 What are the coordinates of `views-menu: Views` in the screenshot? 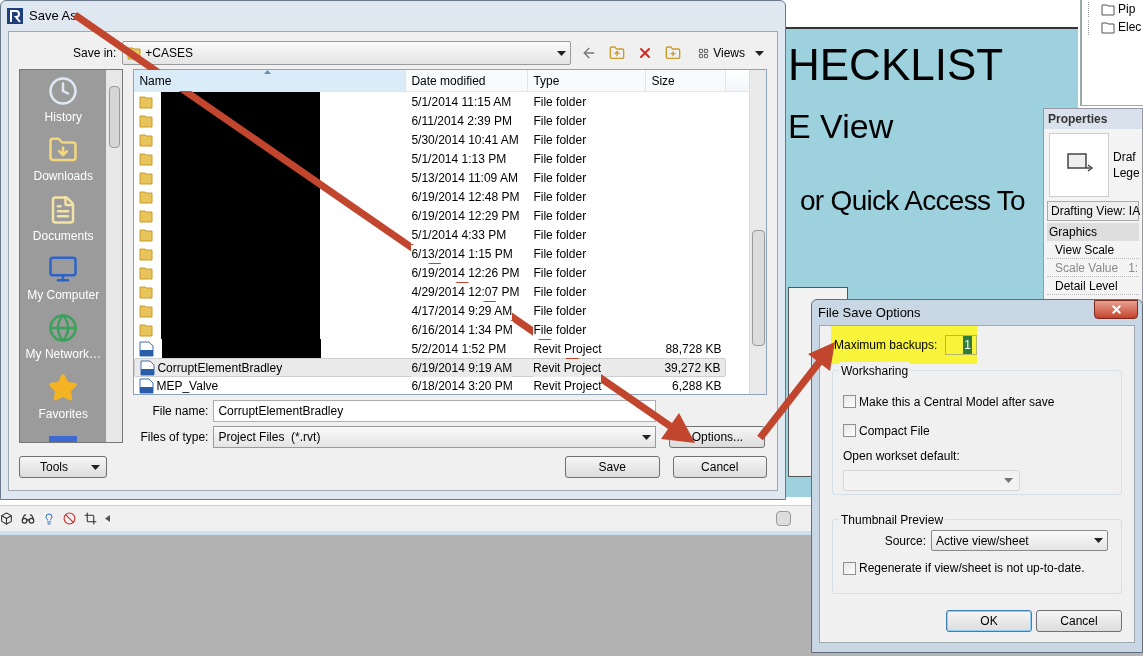 It's located at (731, 53).